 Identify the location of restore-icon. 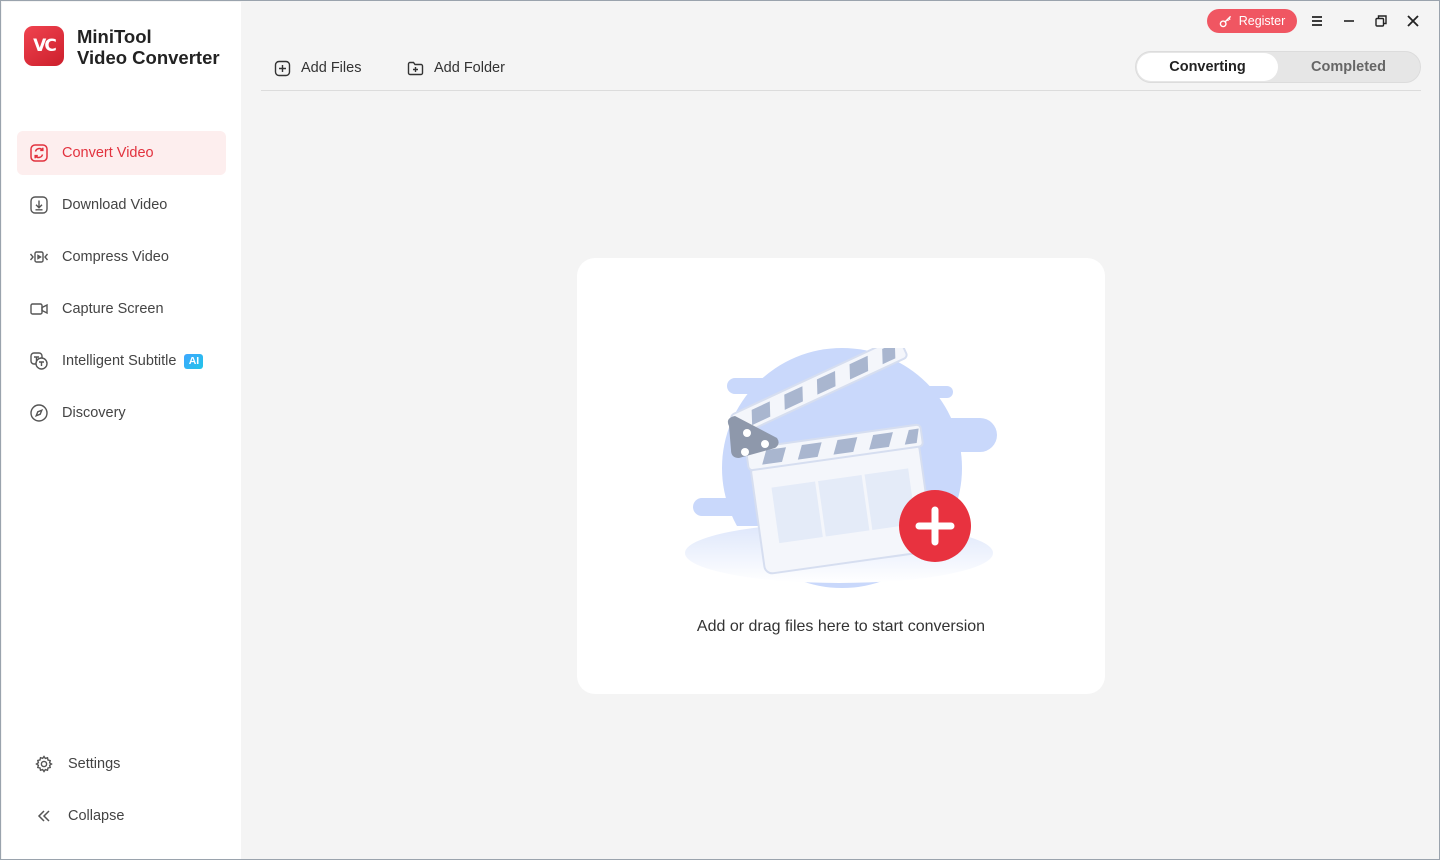
(1381, 21).